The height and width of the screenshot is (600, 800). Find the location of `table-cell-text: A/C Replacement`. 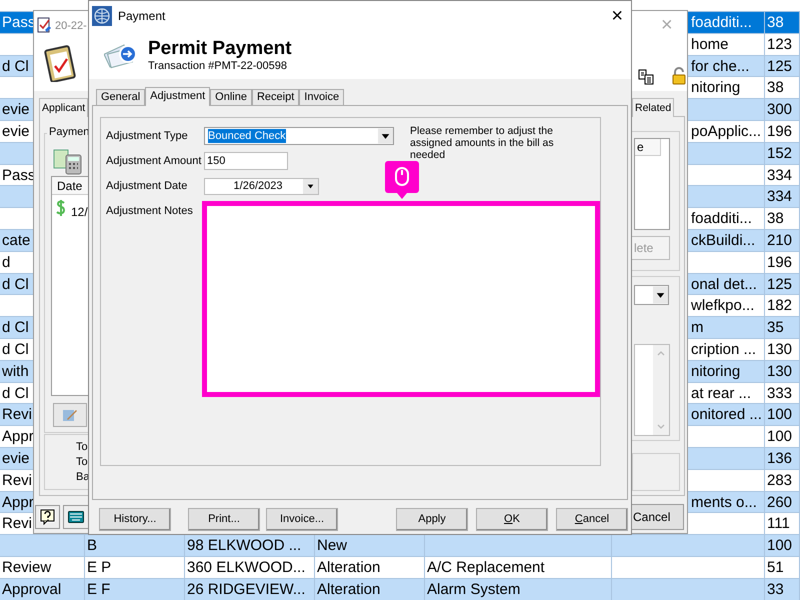

table-cell-text: A/C Replacement is located at coordinates (485, 567).